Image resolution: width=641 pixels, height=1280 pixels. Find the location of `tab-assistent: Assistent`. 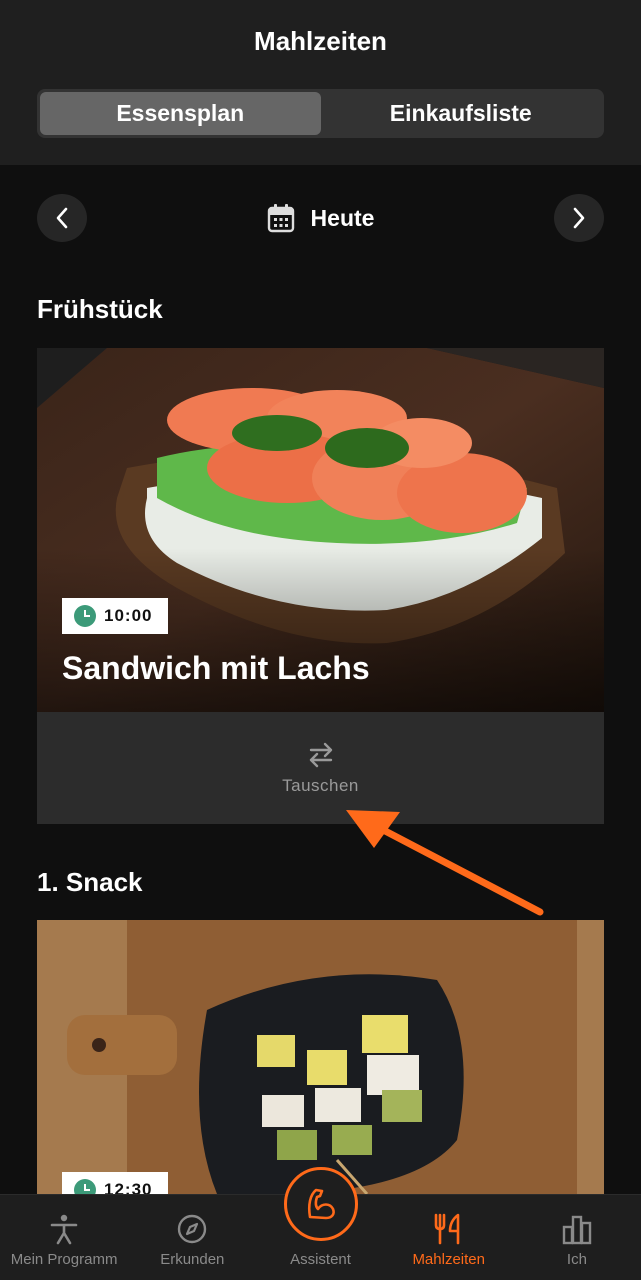

tab-assistent: Assistent is located at coordinates (320, 1223).